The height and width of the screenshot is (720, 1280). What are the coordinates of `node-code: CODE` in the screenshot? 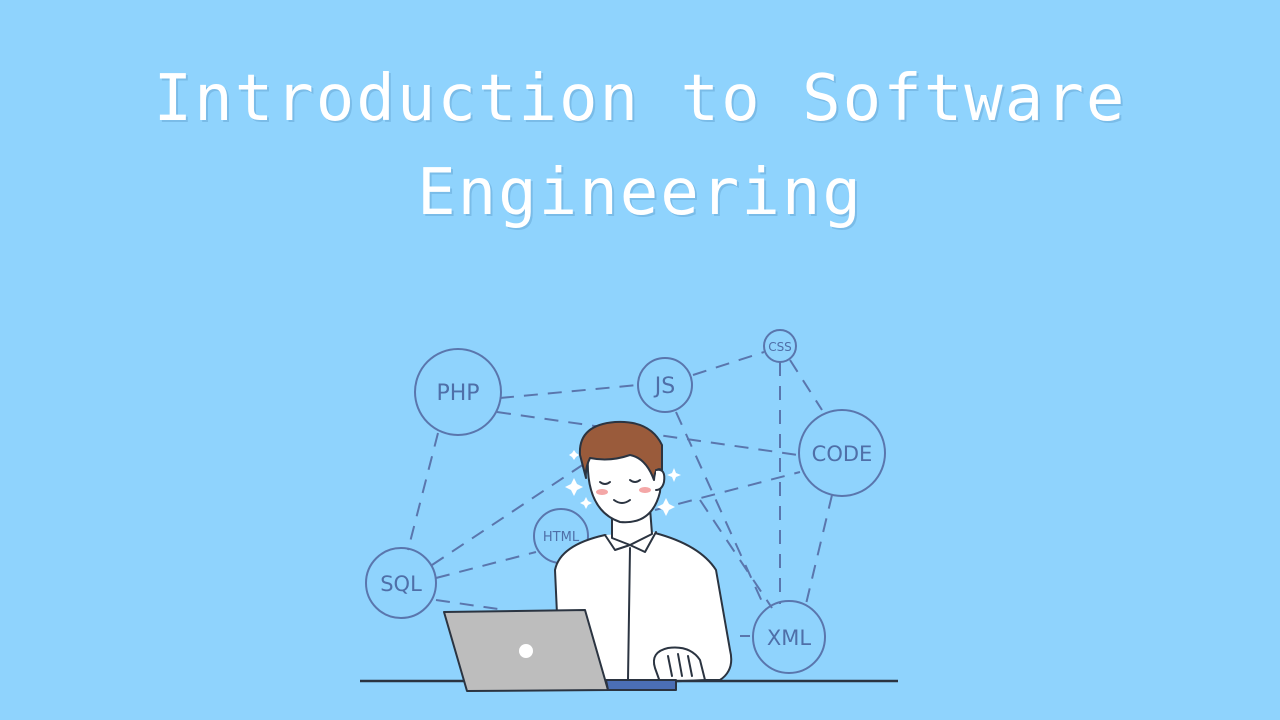 It's located at (842, 453).